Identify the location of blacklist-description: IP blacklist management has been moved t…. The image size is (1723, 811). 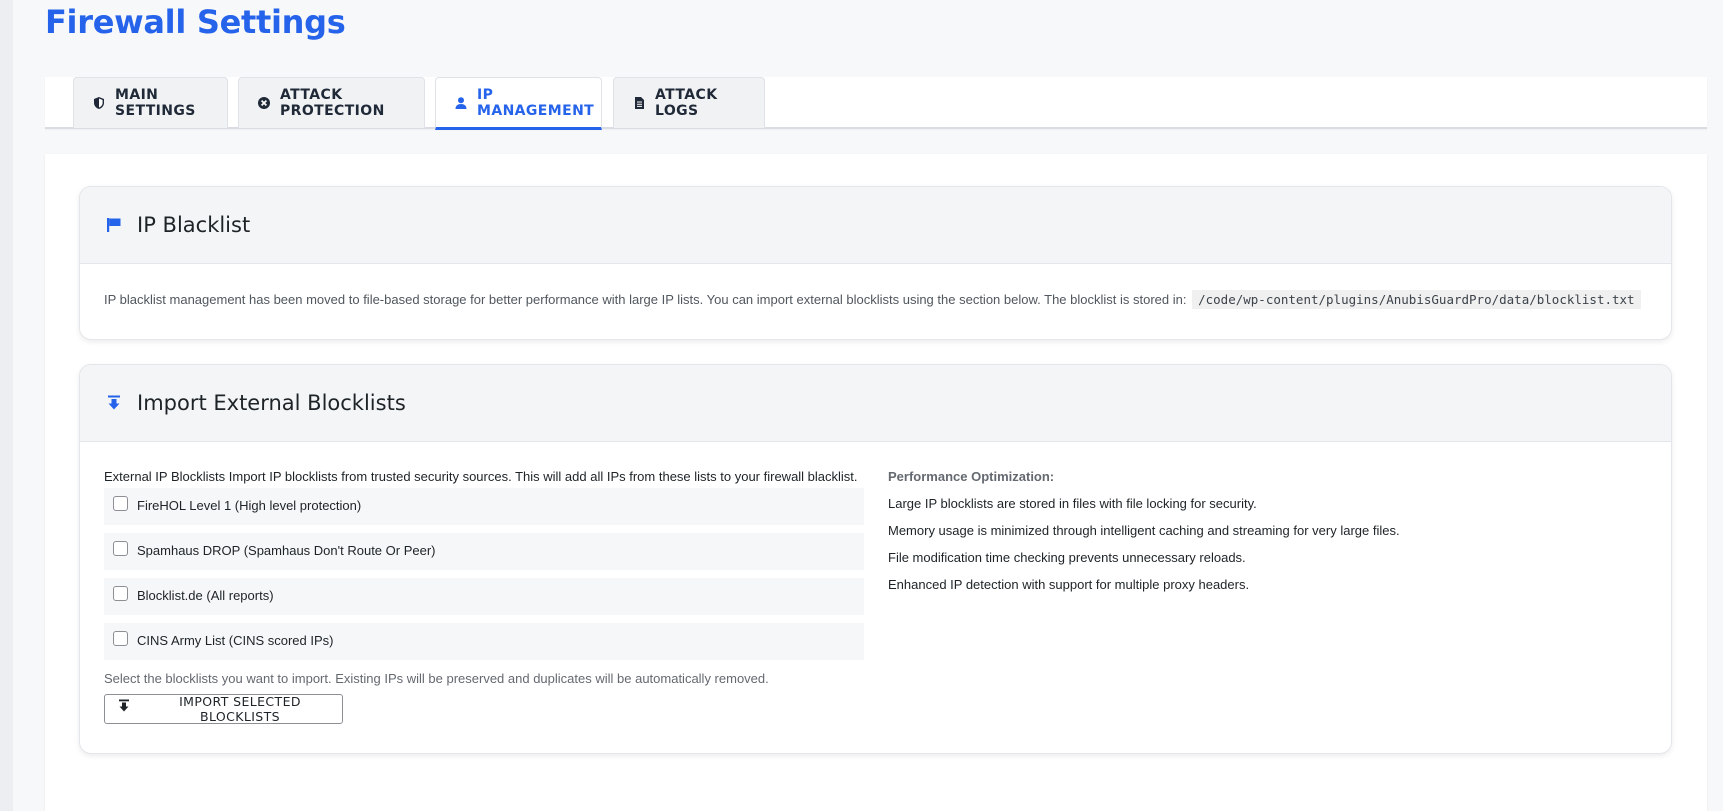
(875, 300).